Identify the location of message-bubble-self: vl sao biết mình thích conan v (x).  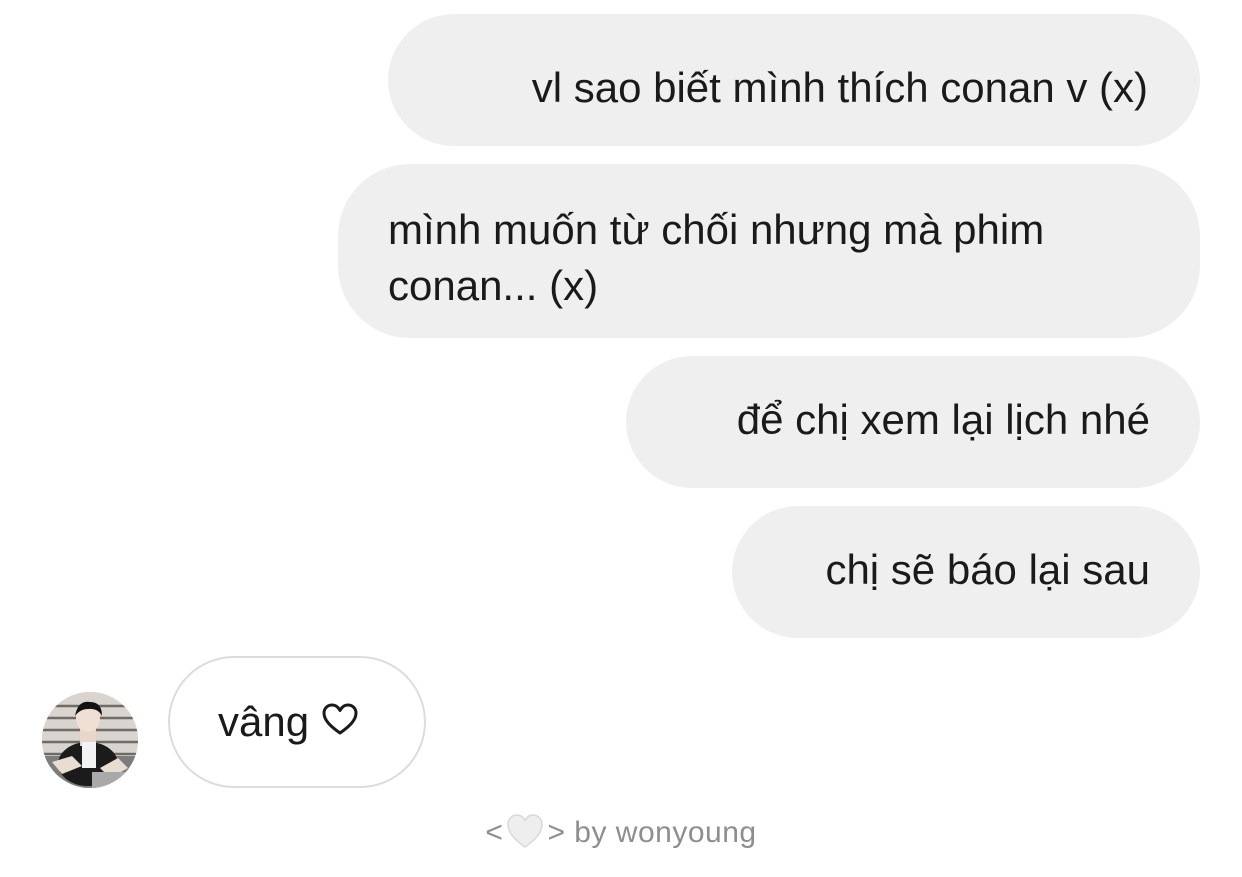
(794, 80).